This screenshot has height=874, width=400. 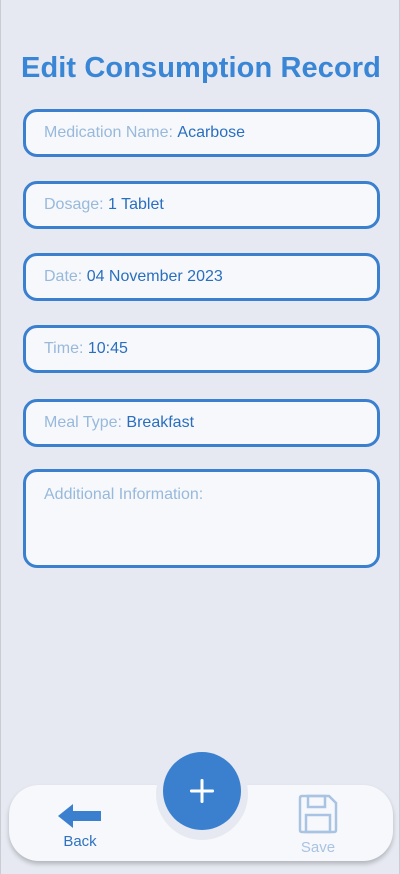 I want to click on plus-icon, so click(x=202, y=791).